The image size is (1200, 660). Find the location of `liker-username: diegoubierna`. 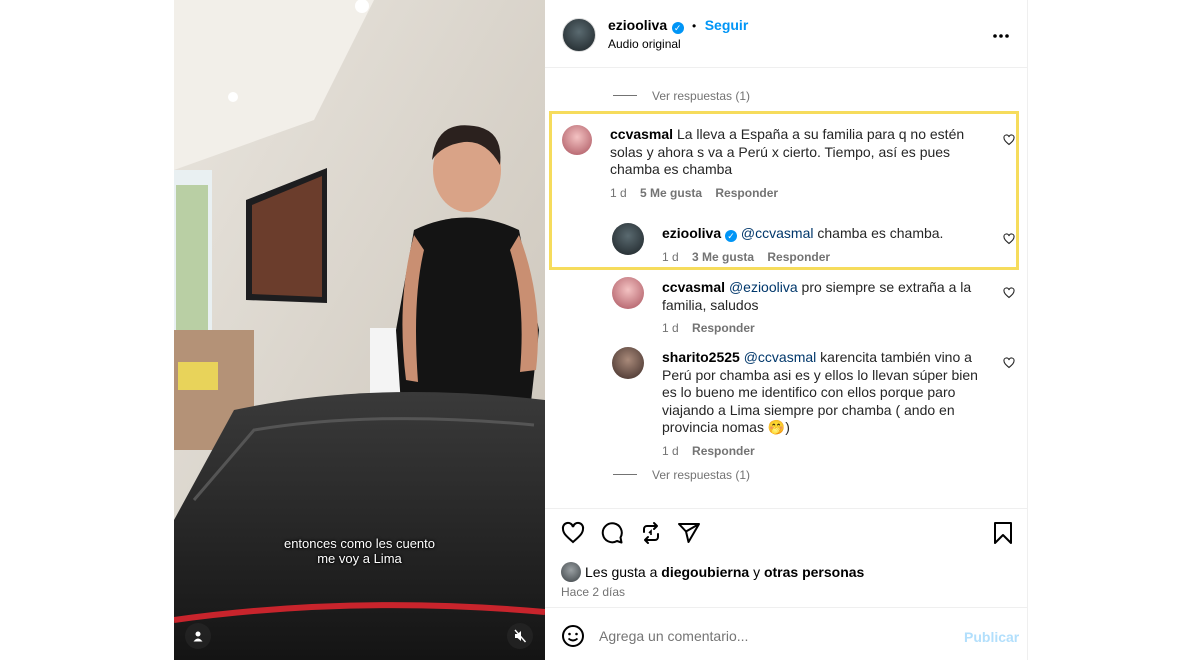

liker-username: diegoubierna is located at coordinates (705, 572).